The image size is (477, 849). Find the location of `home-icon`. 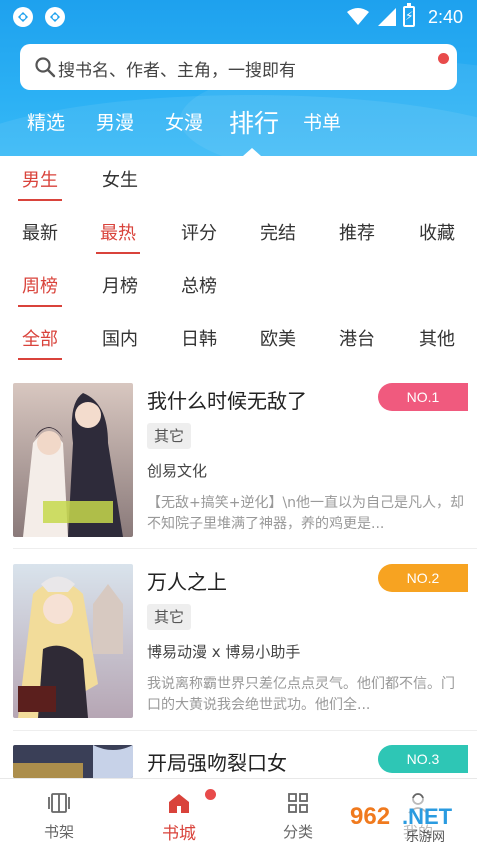

home-icon is located at coordinates (179, 803).